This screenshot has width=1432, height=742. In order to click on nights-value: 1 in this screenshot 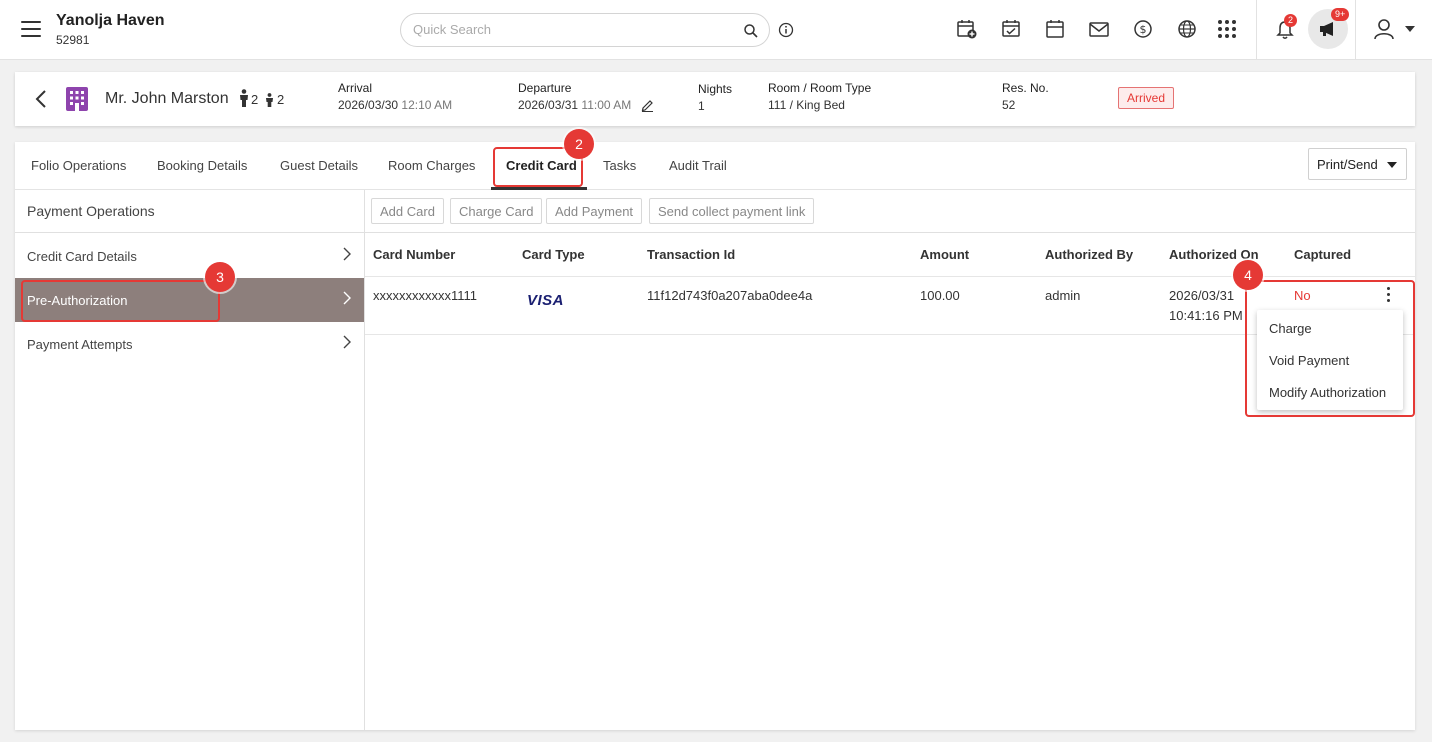, I will do `click(701, 106)`.